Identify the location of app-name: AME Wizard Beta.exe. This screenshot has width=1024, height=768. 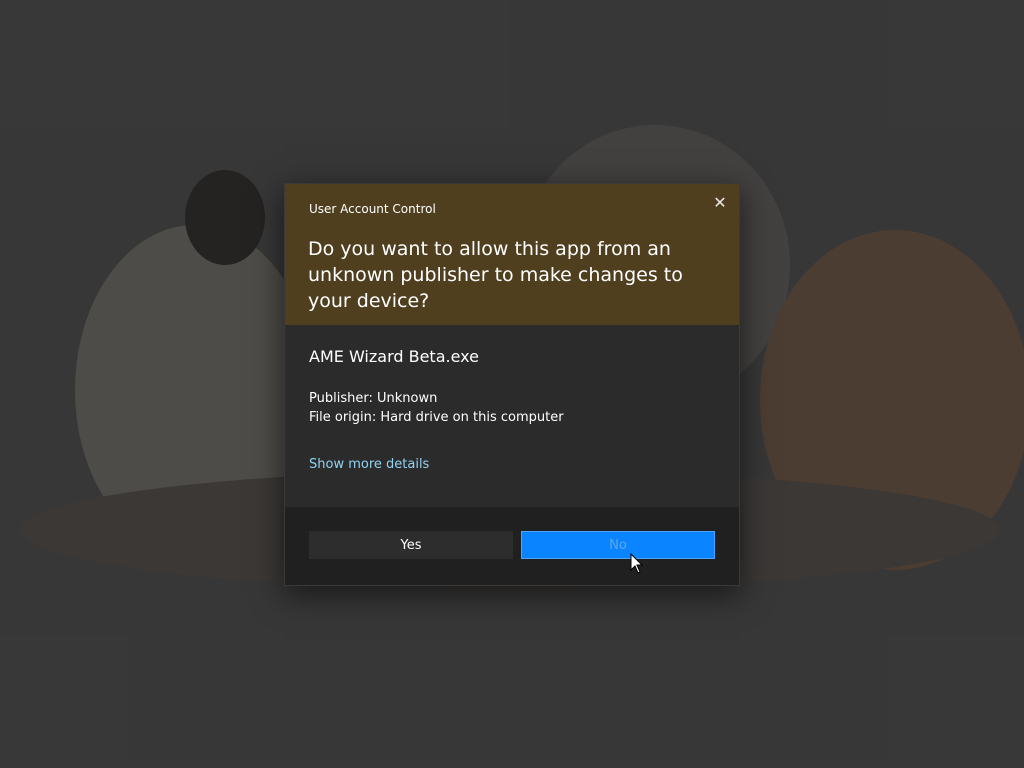
(394, 356).